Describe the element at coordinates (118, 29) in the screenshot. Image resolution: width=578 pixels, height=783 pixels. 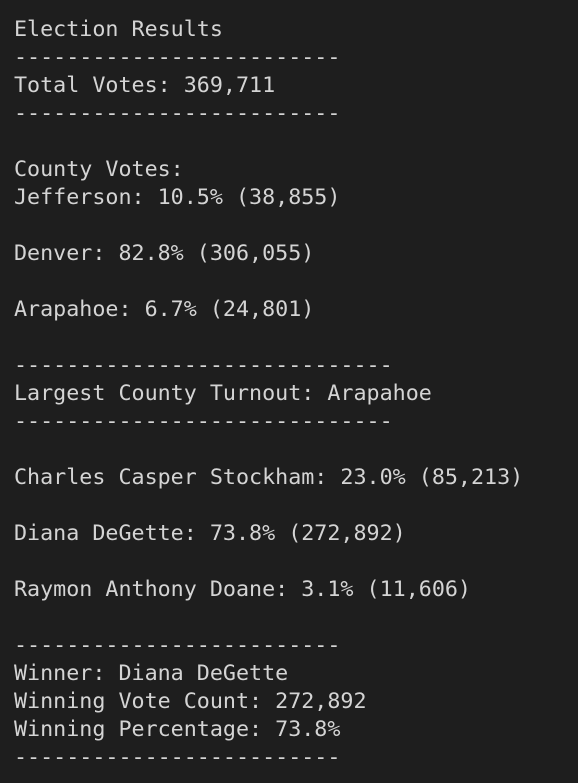
I see `results-title: Election Results` at that location.